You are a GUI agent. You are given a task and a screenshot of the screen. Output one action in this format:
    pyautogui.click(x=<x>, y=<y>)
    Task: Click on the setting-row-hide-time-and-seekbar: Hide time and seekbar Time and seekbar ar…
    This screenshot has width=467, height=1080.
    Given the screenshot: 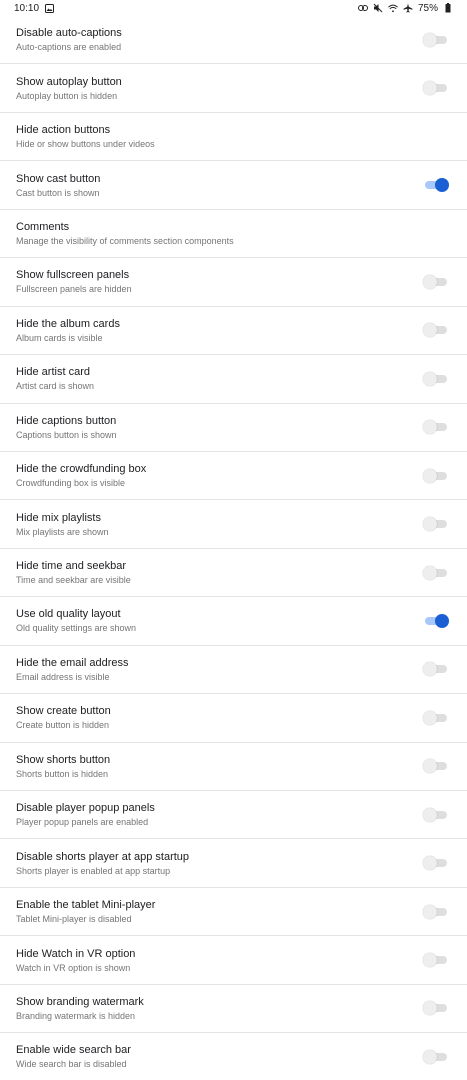 What is the action you would take?
    pyautogui.click(x=233, y=573)
    